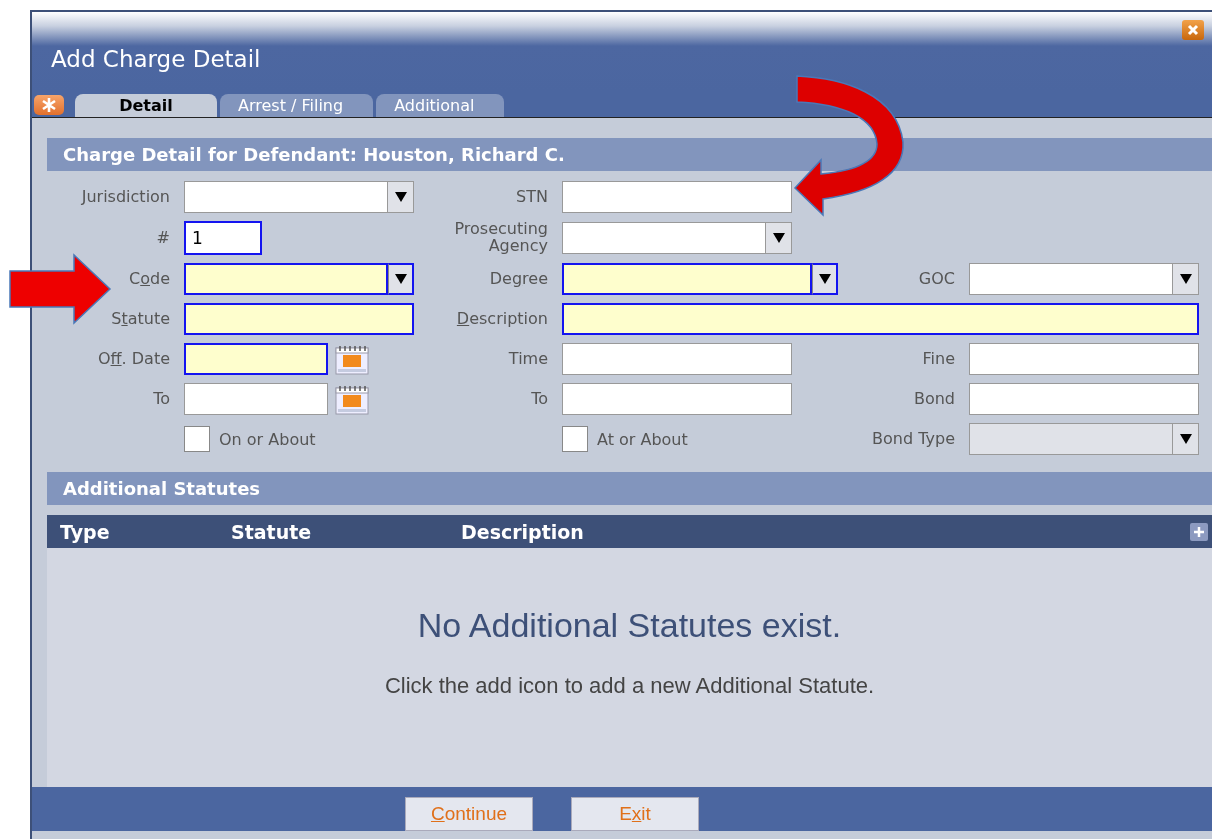  Describe the element at coordinates (156, 59) in the screenshot. I see `window-title: Add Charge Detail` at that location.